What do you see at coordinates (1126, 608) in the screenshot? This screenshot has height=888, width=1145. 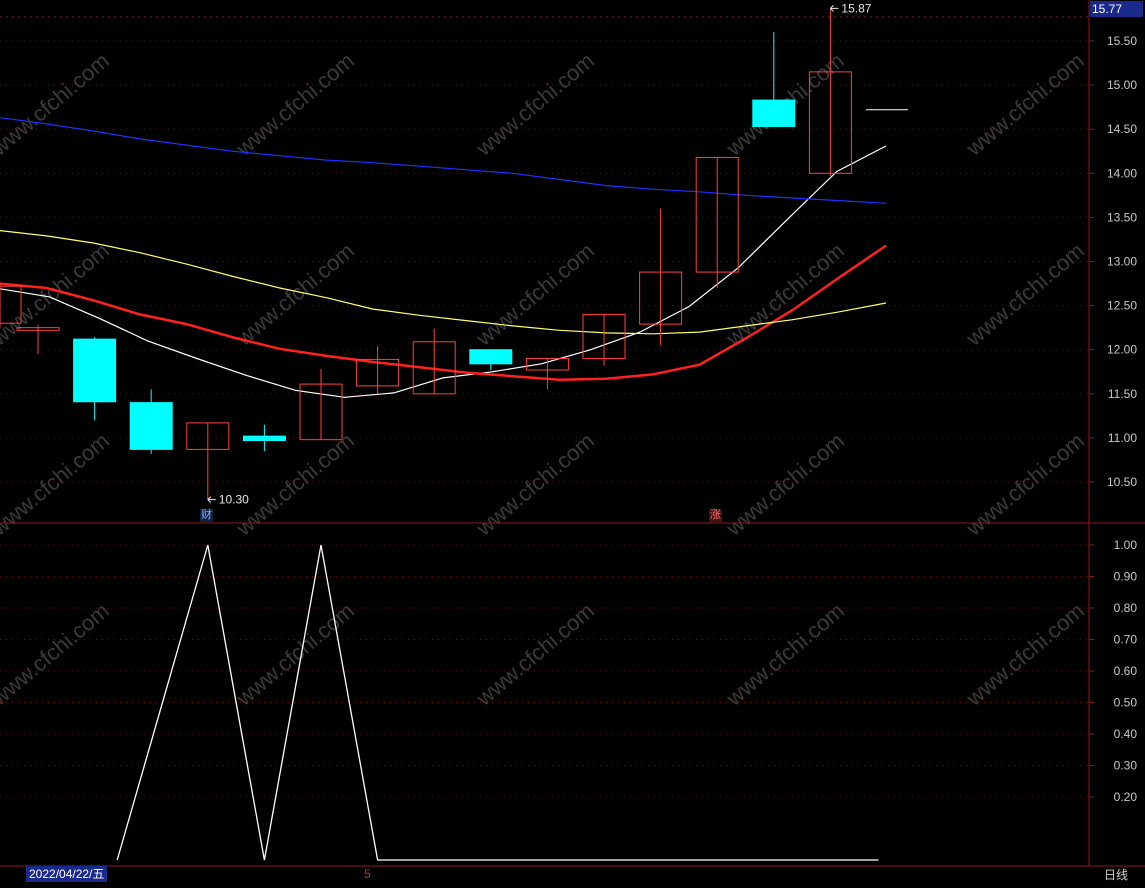 I see `indicator-tick-label: 0.80` at bounding box center [1126, 608].